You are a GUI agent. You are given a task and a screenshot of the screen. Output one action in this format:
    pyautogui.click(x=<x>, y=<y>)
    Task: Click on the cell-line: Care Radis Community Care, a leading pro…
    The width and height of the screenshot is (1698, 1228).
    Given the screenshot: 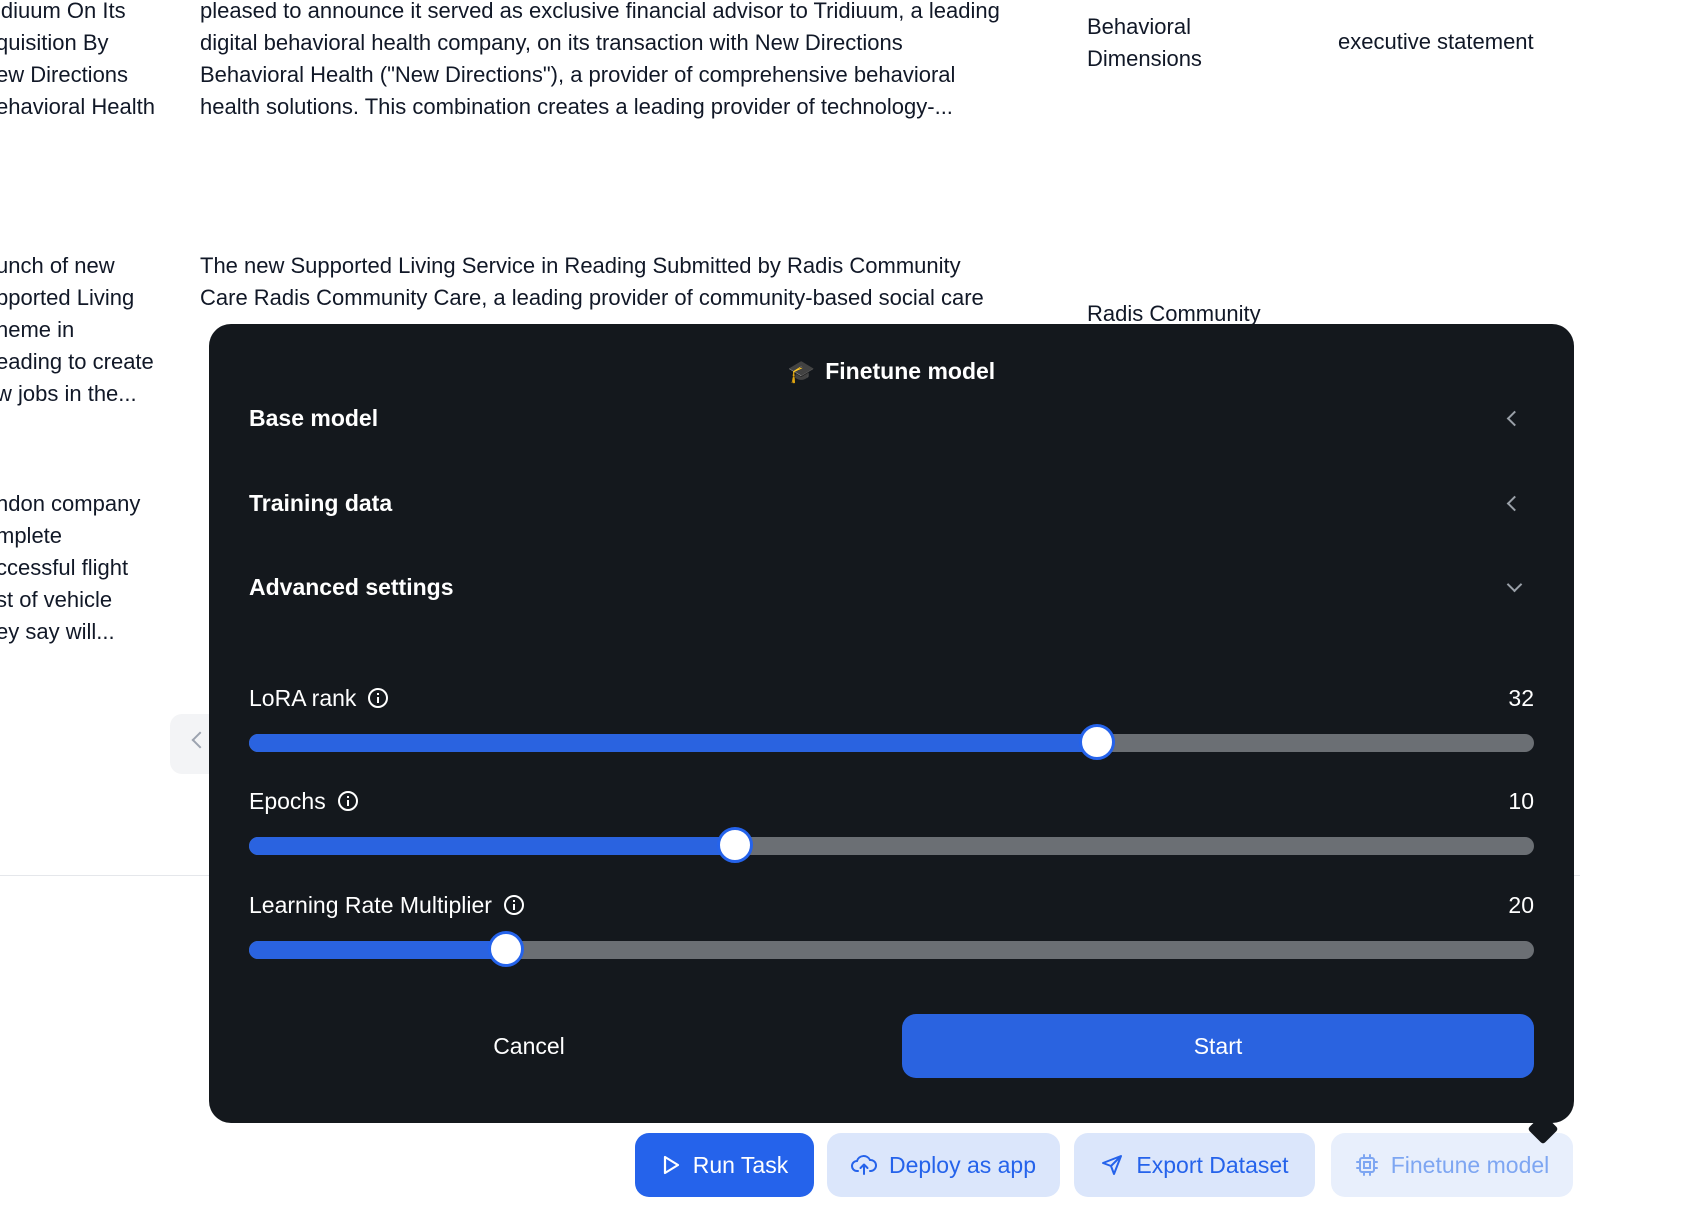 What is the action you would take?
    pyautogui.click(x=592, y=297)
    